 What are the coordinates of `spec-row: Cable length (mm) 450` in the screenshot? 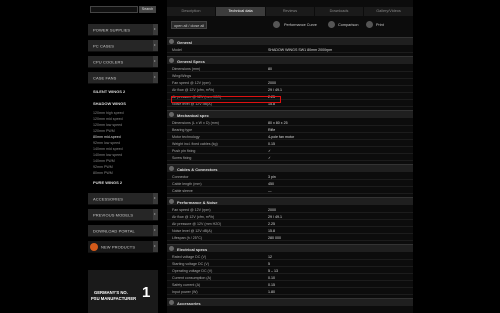 It's located at (290, 183).